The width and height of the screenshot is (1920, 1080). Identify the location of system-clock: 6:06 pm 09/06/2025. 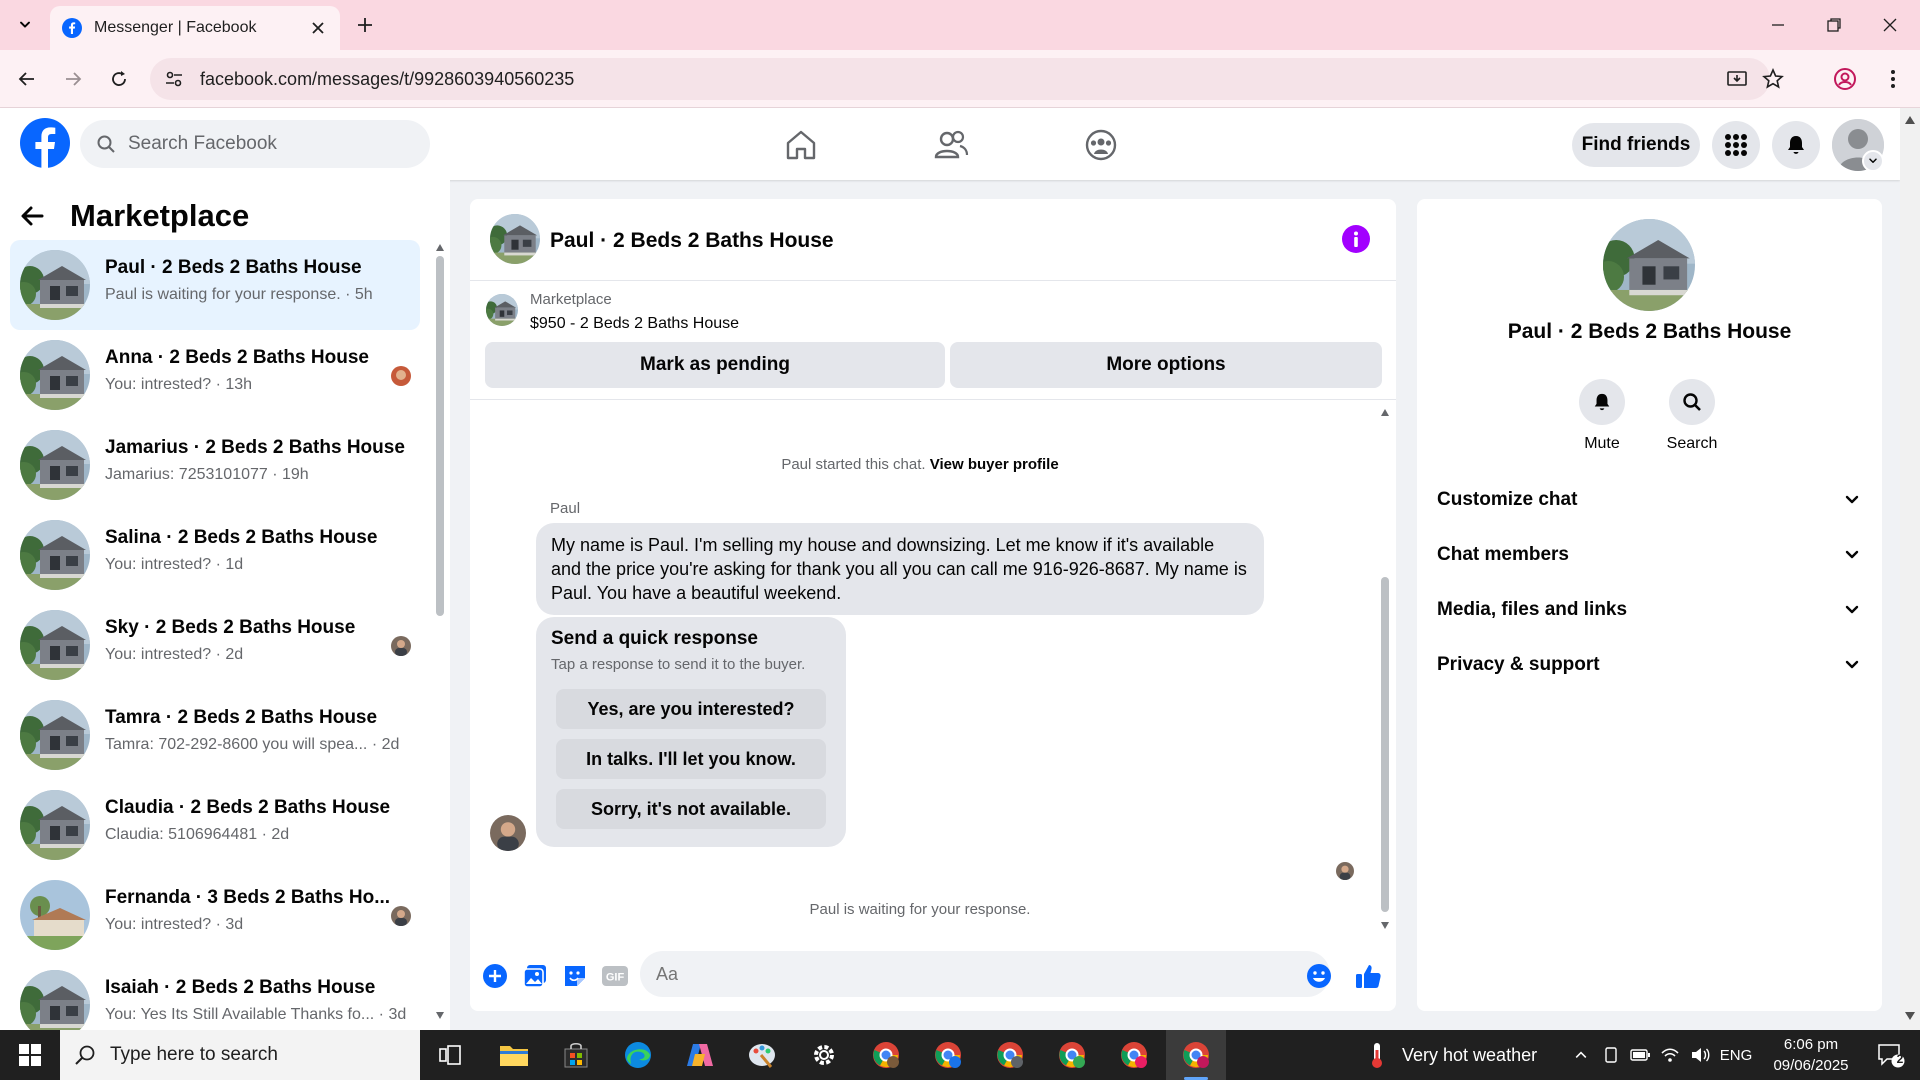
(1811, 1055).